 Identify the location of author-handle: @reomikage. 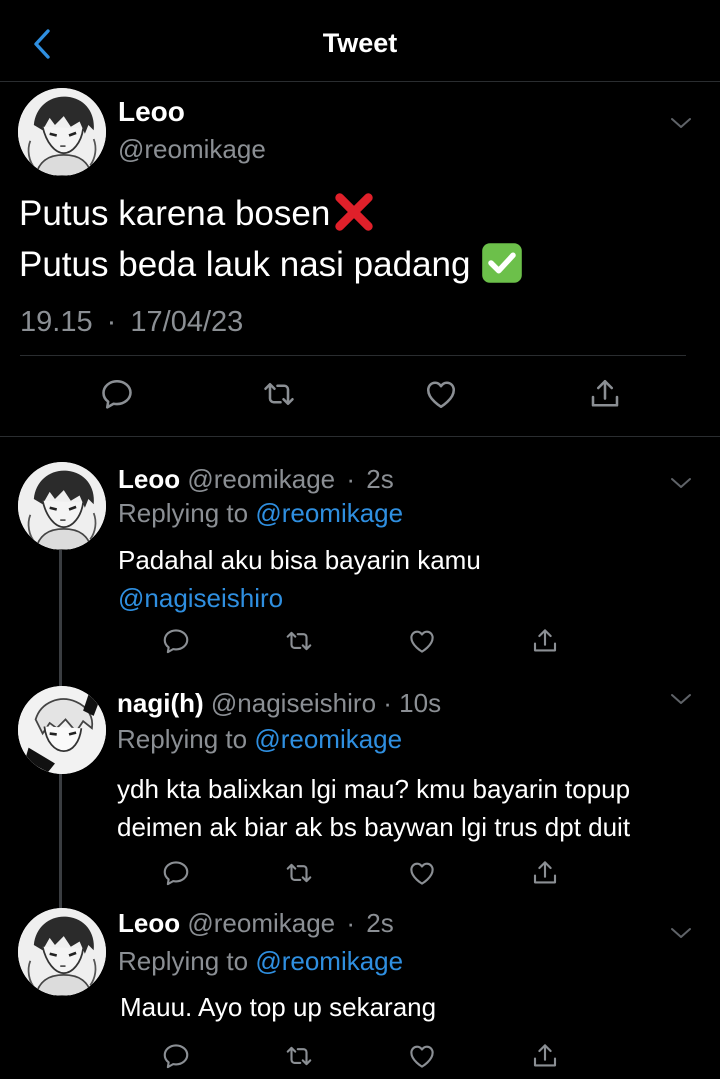
(192, 149).